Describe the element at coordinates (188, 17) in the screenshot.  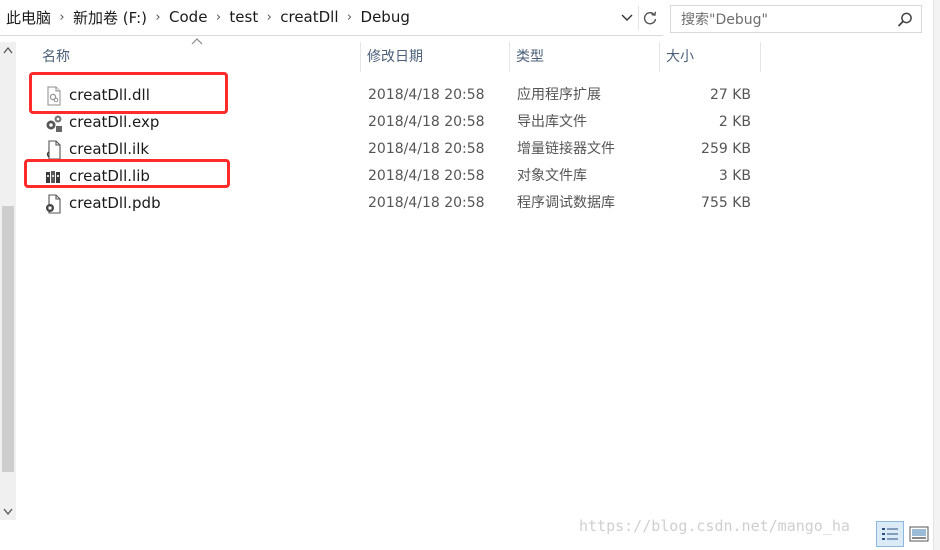
I see `breadcrumb-code: Code` at that location.